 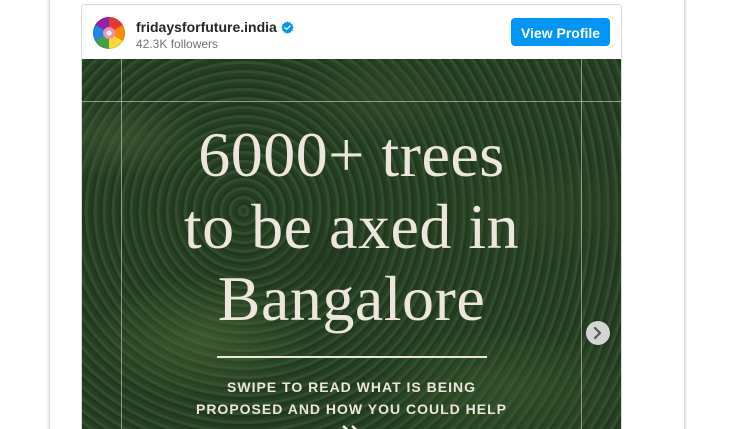 I want to click on avatar, so click(x=109, y=33).